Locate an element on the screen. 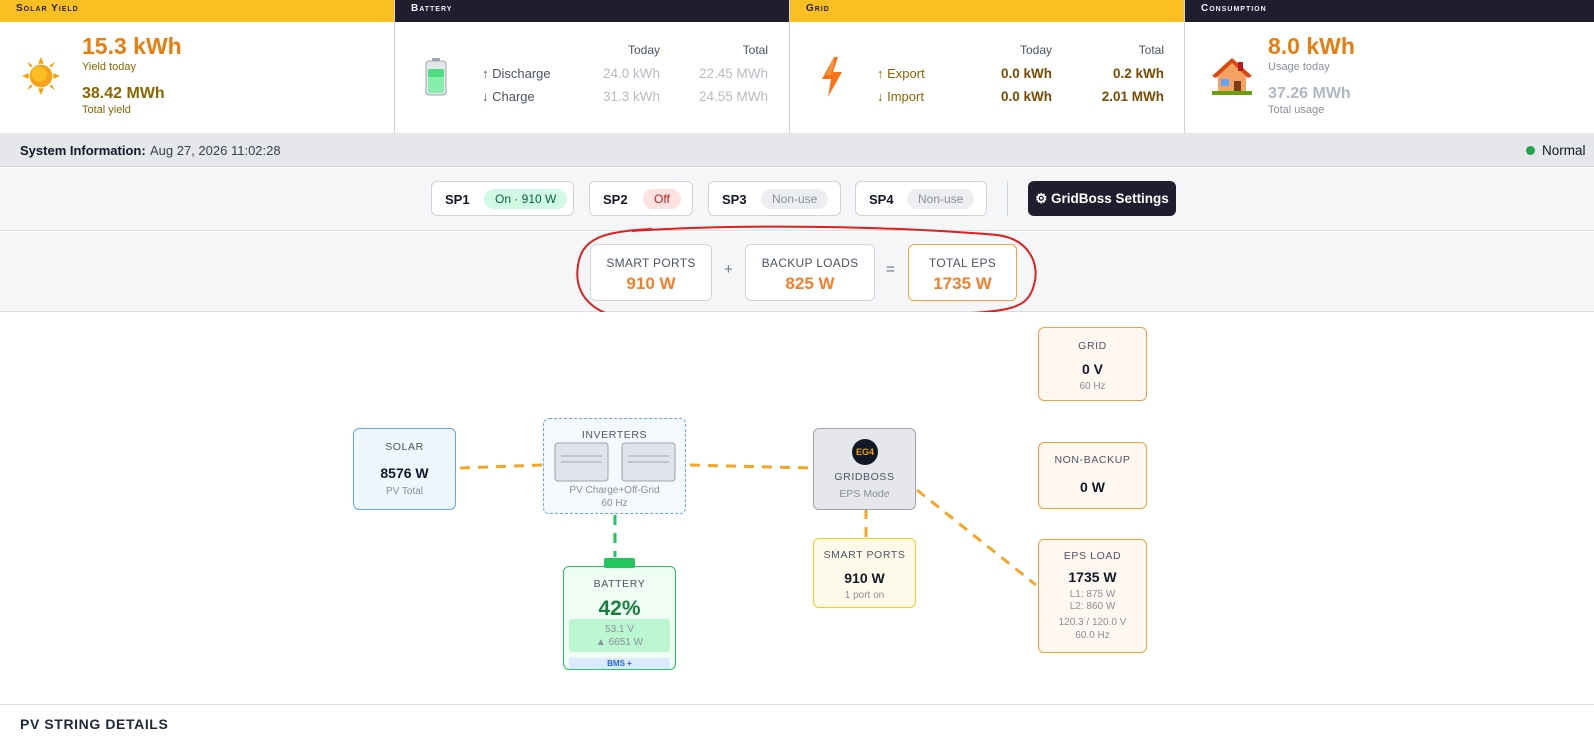 Image resolution: width=1594 pixels, height=750 pixels. grid-node: GRID 0 V 60 Hz is located at coordinates (1092, 364).